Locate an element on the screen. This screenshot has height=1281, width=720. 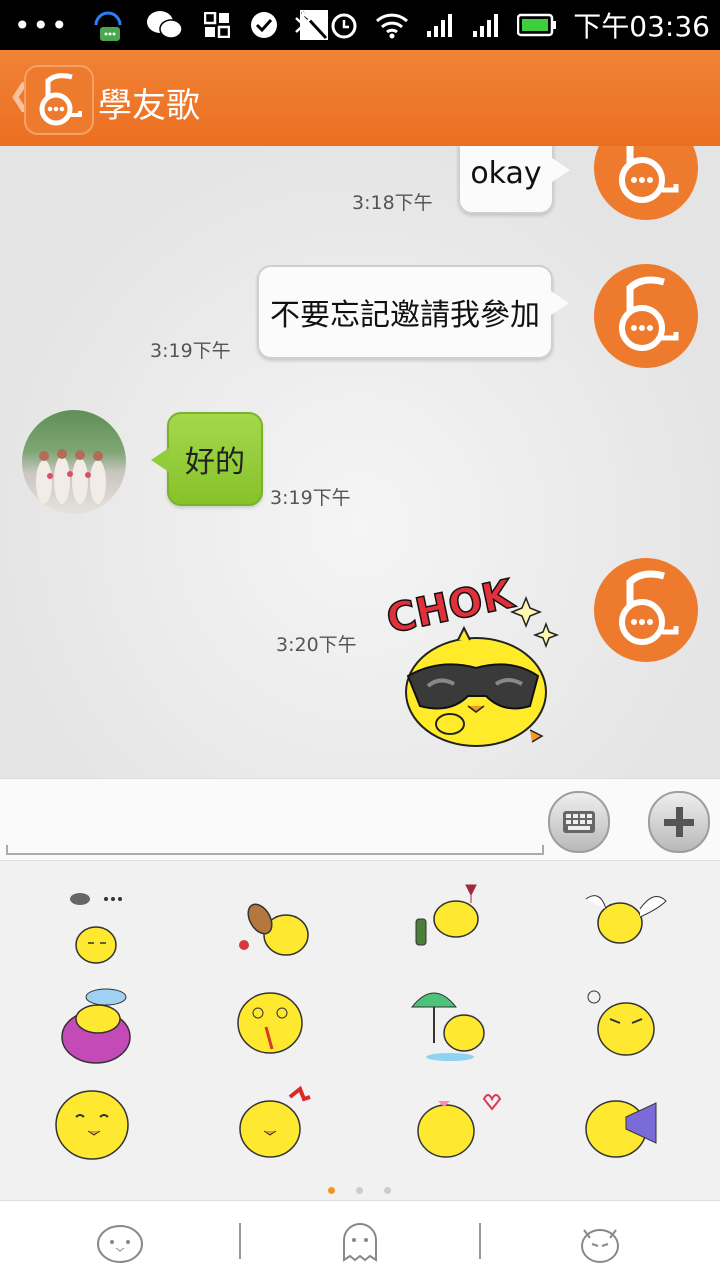
chok-sticker: CHOK is located at coordinates (475, 656).